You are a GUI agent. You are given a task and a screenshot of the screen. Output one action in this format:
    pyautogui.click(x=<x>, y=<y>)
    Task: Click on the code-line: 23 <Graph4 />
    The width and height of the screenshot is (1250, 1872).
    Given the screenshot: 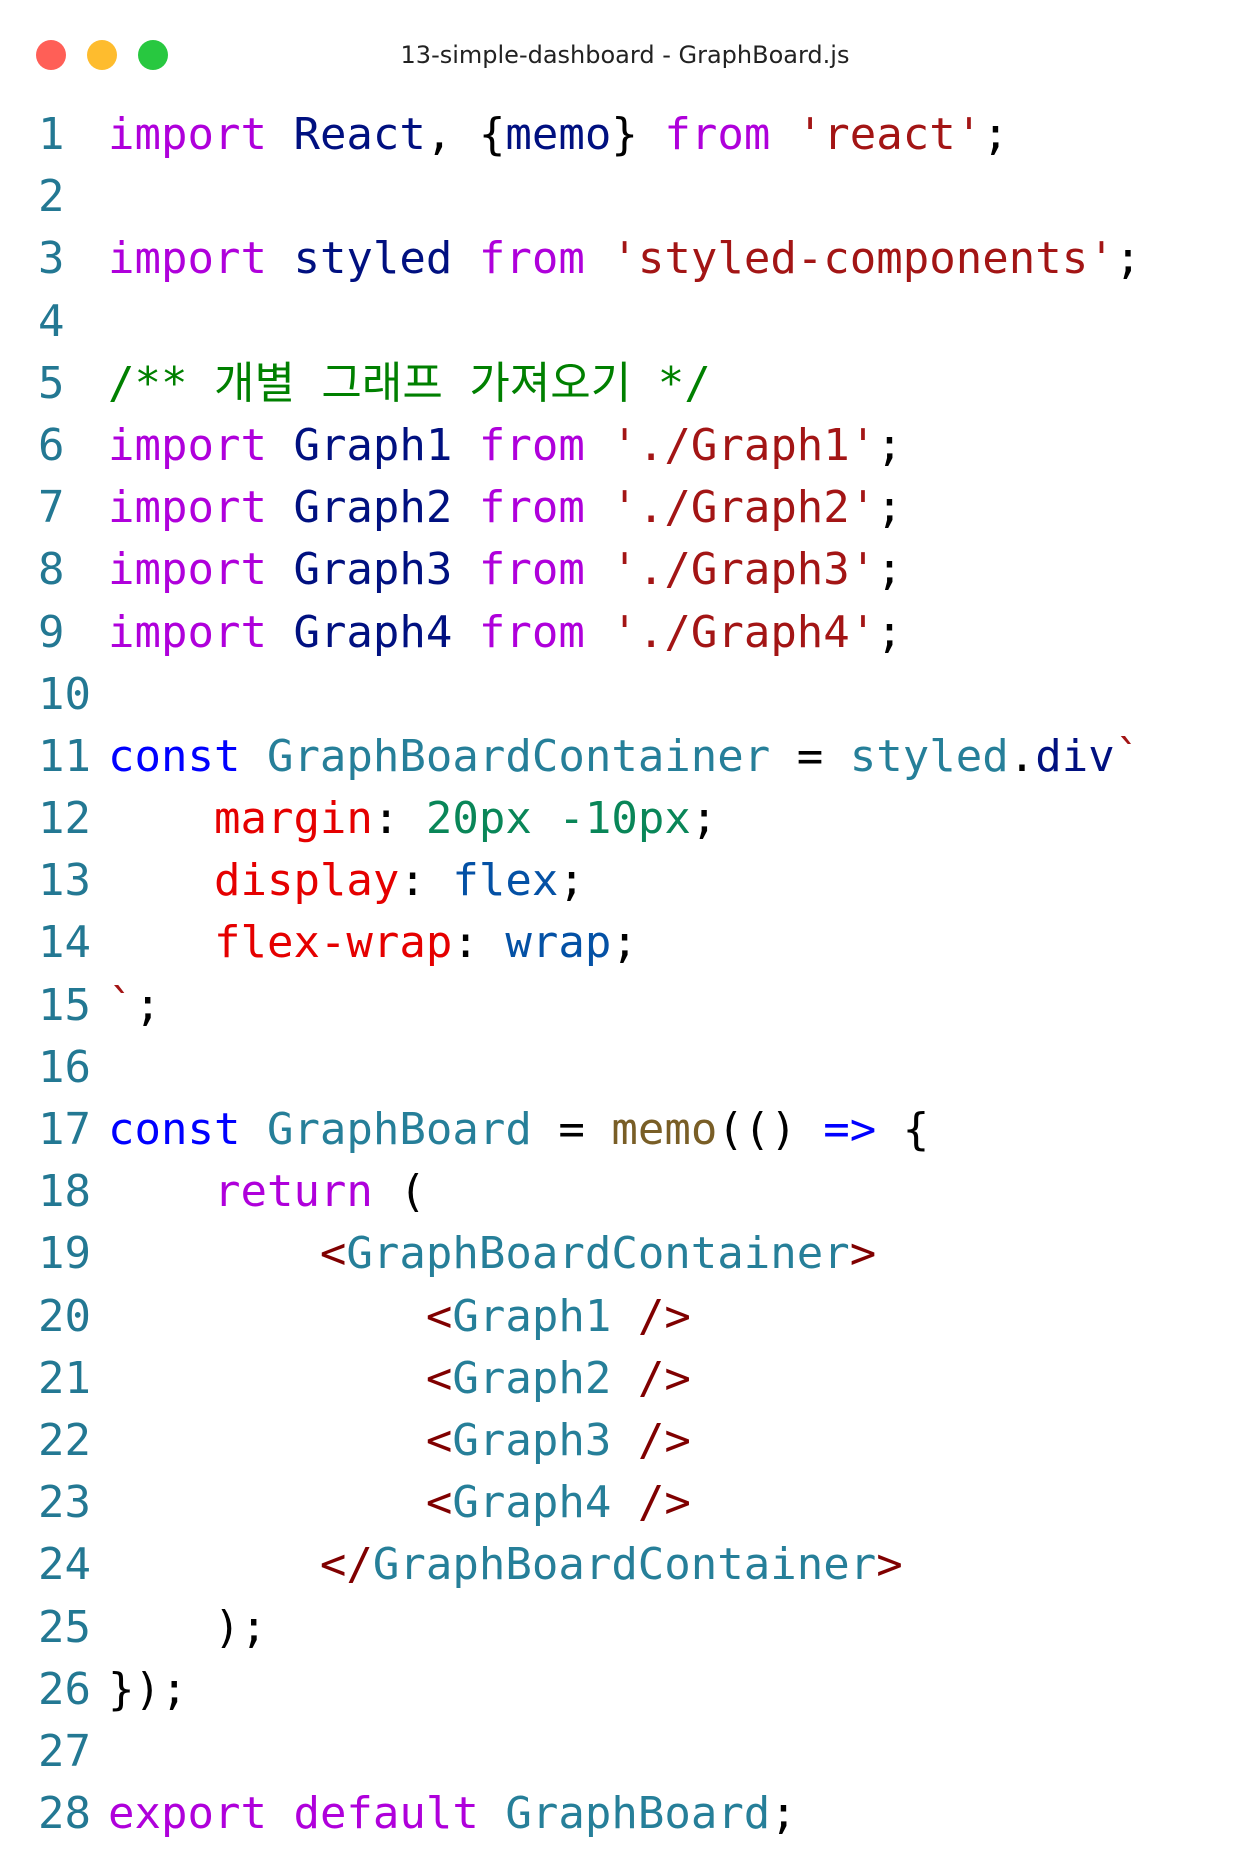 What is the action you would take?
    pyautogui.click(x=625, y=1503)
    